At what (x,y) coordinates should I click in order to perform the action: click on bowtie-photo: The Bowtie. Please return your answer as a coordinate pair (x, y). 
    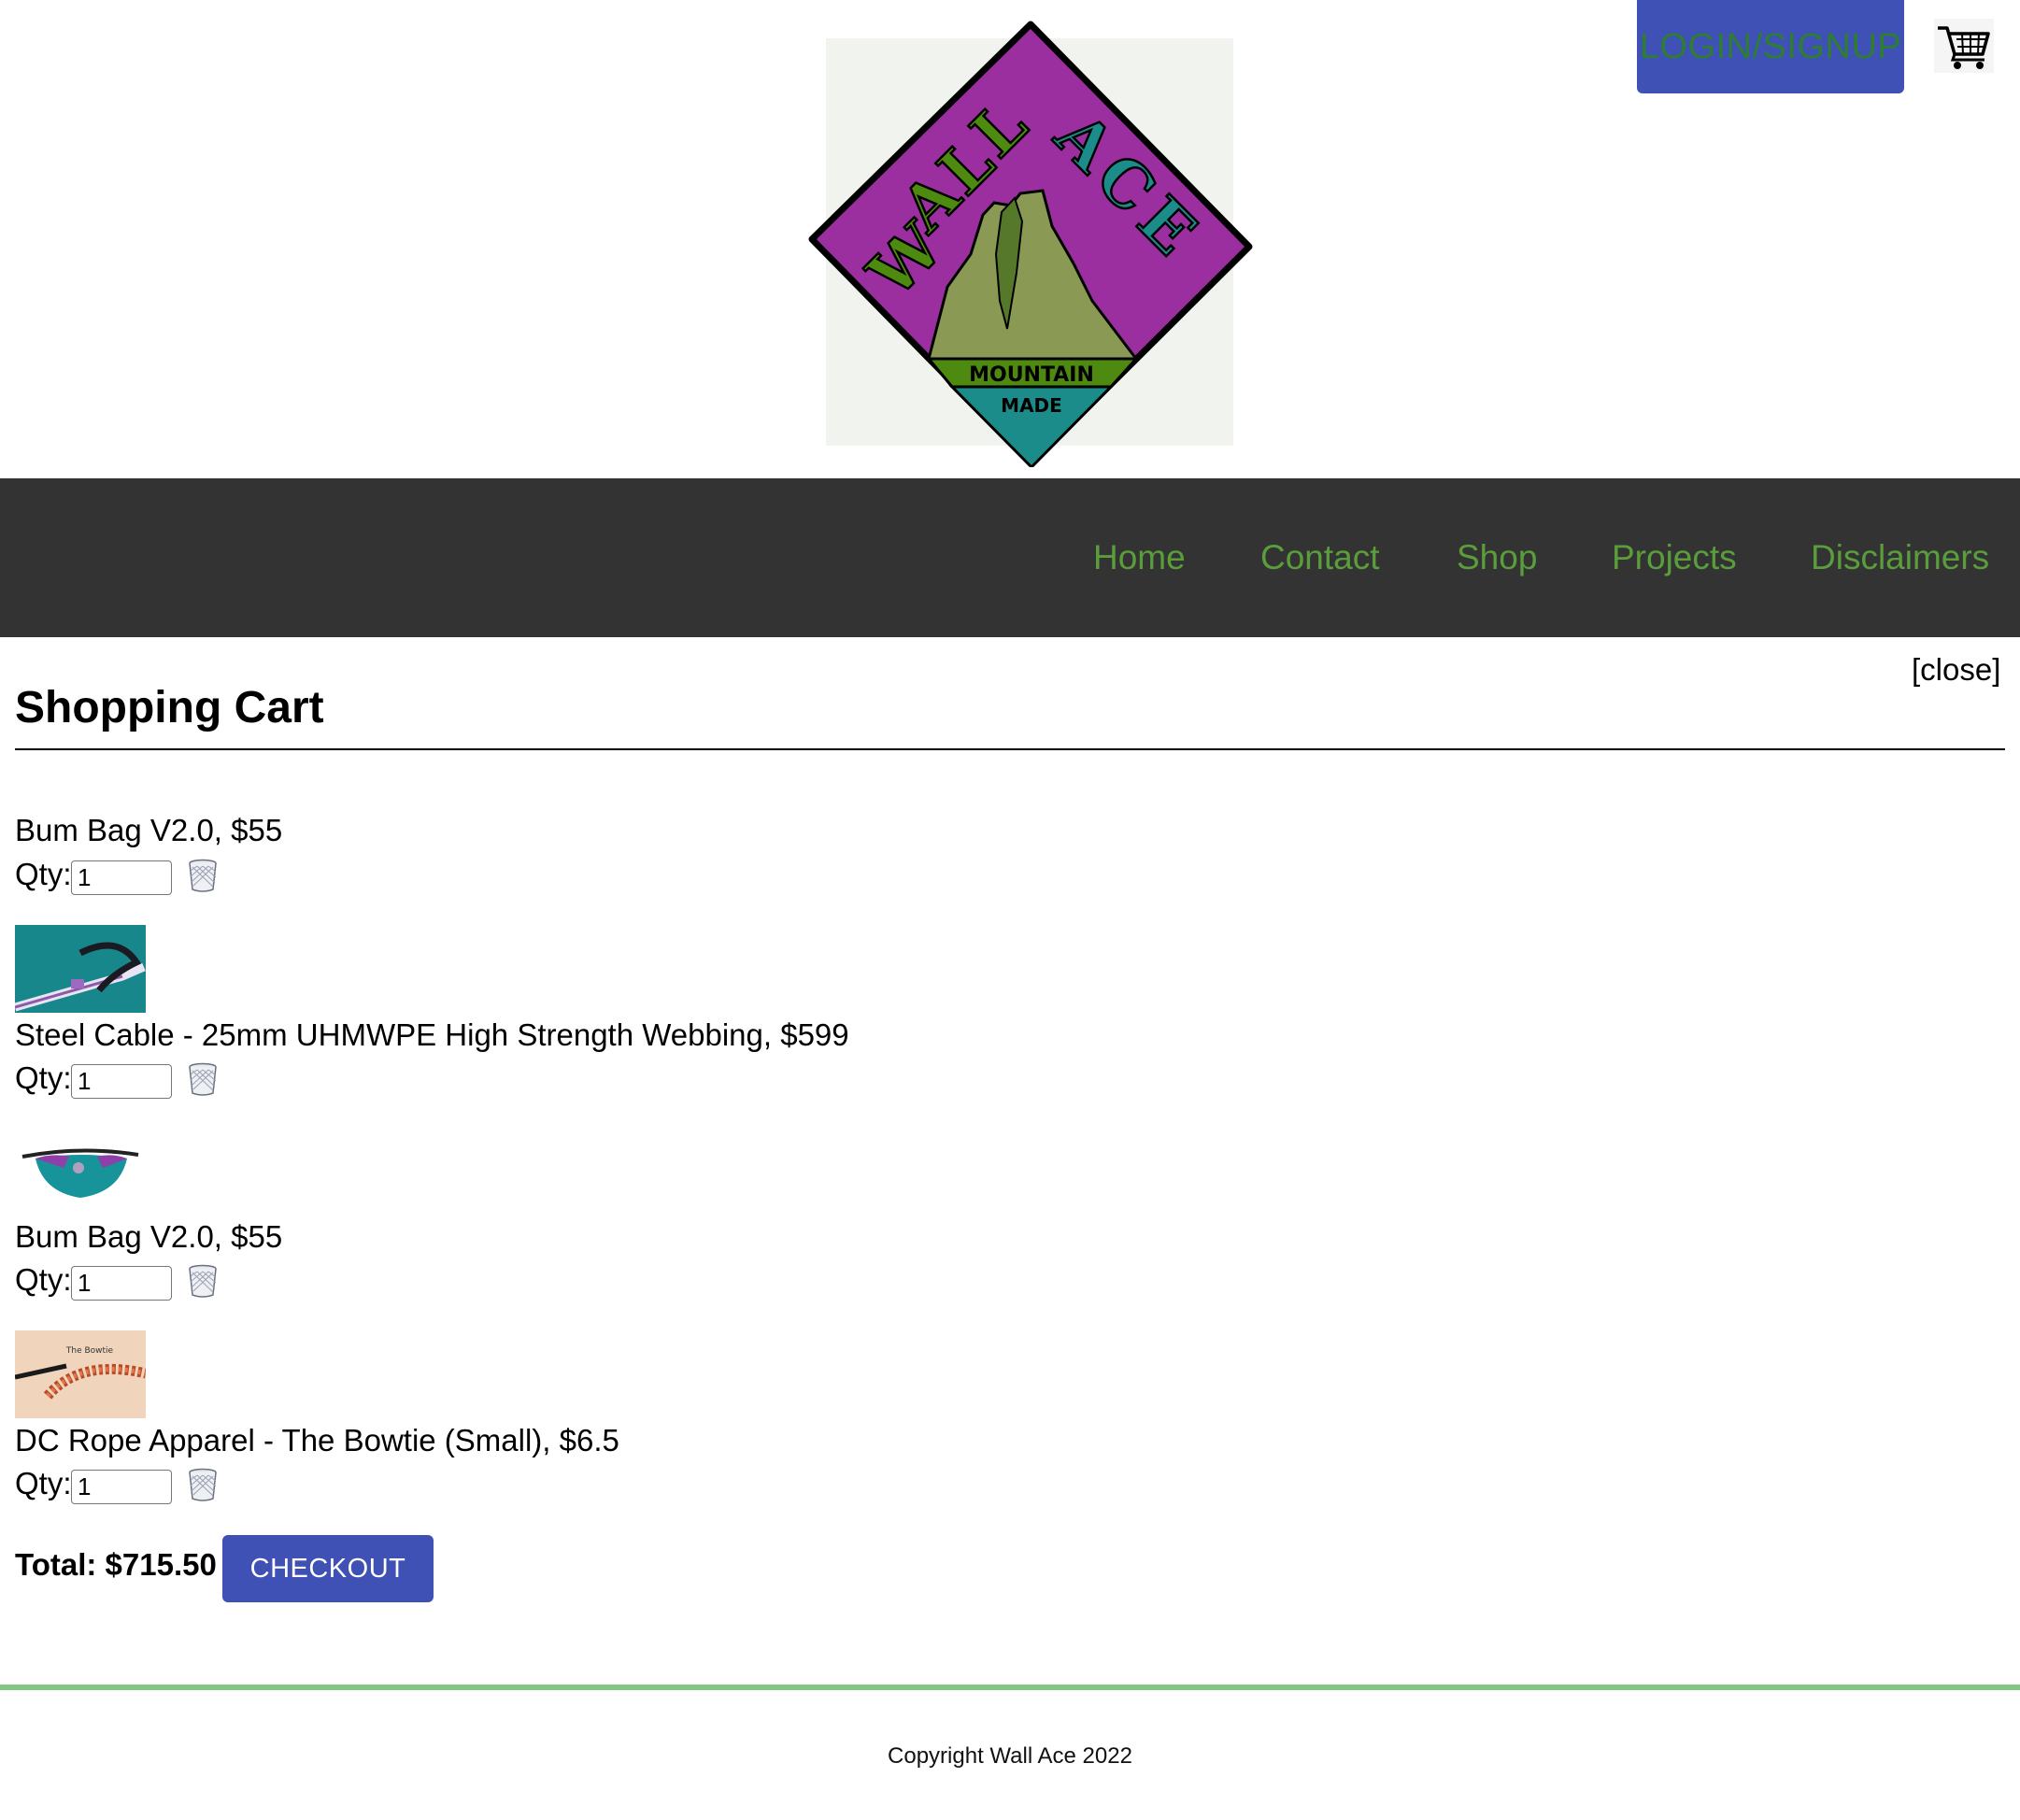
    Looking at the image, I should click on (80, 1374).